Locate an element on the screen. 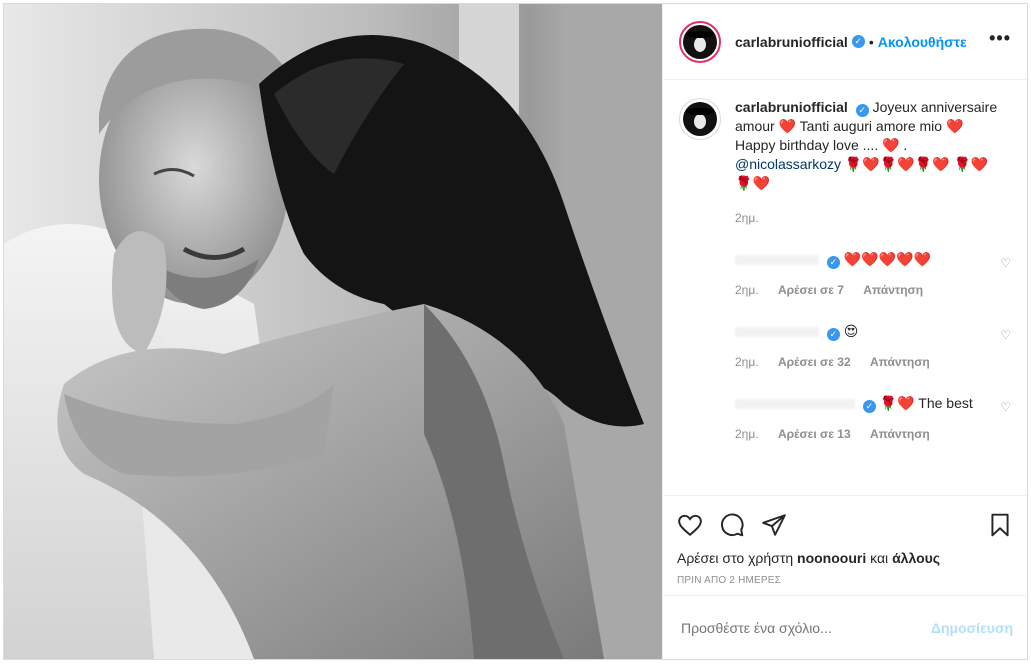 The width and height of the screenshot is (1031, 665). action-icons is located at coordinates (845, 525).